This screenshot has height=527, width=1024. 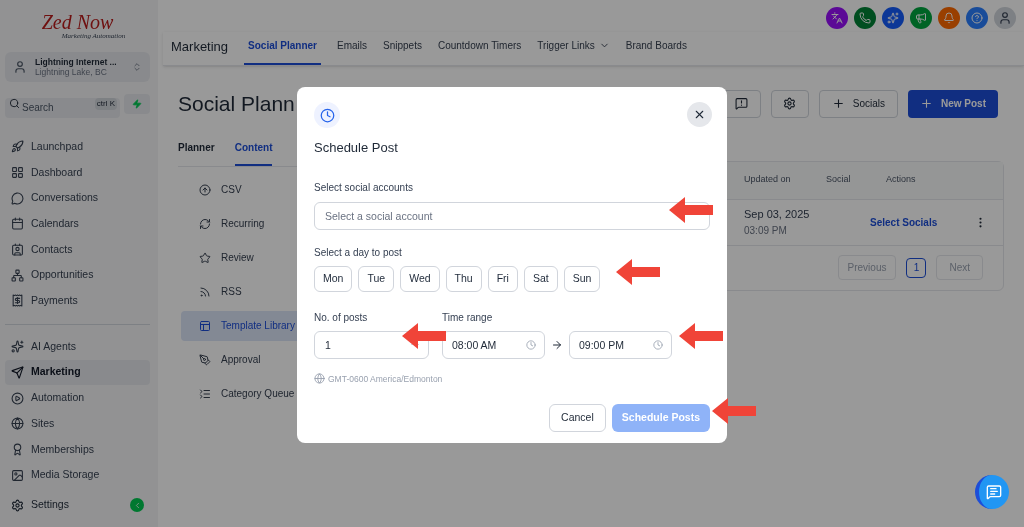 I want to click on field-label: Select a day to post, so click(x=358, y=252).